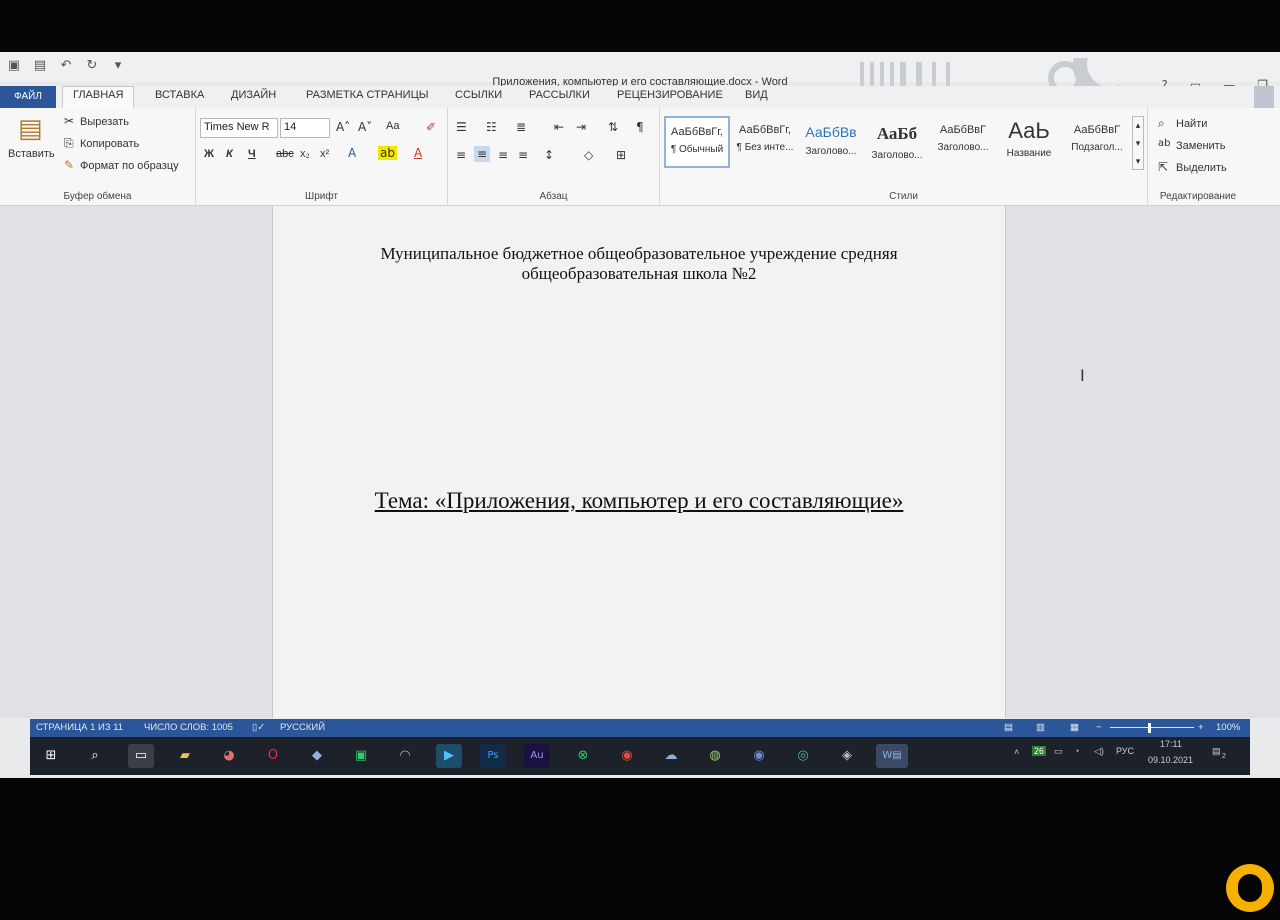 The width and height of the screenshot is (1280, 920). What do you see at coordinates (69, 165) in the screenshot?
I see `format-painter-icon: ✎` at bounding box center [69, 165].